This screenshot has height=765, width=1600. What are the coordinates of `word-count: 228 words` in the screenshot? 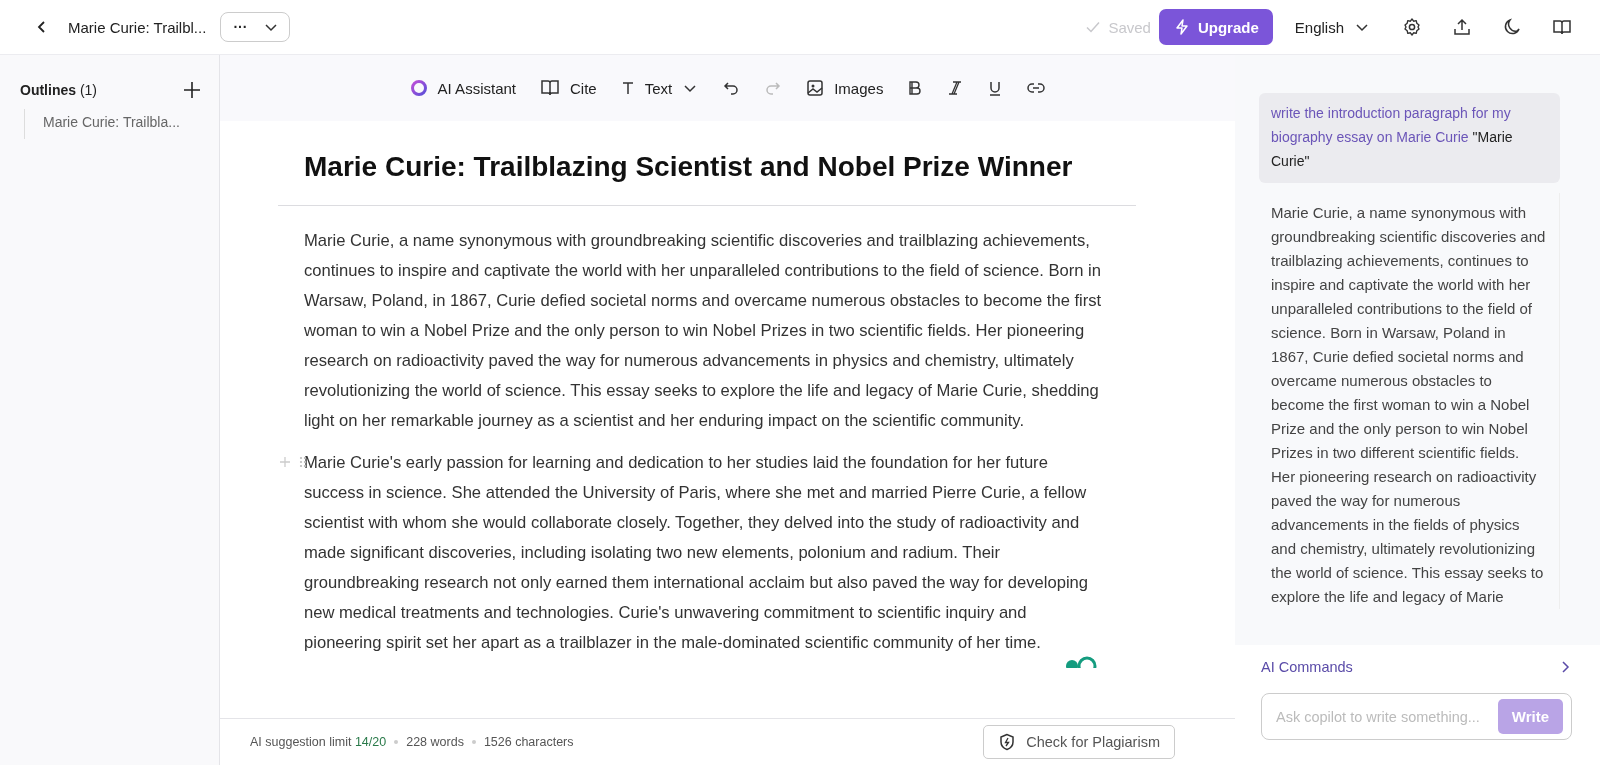 It's located at (435, 742).